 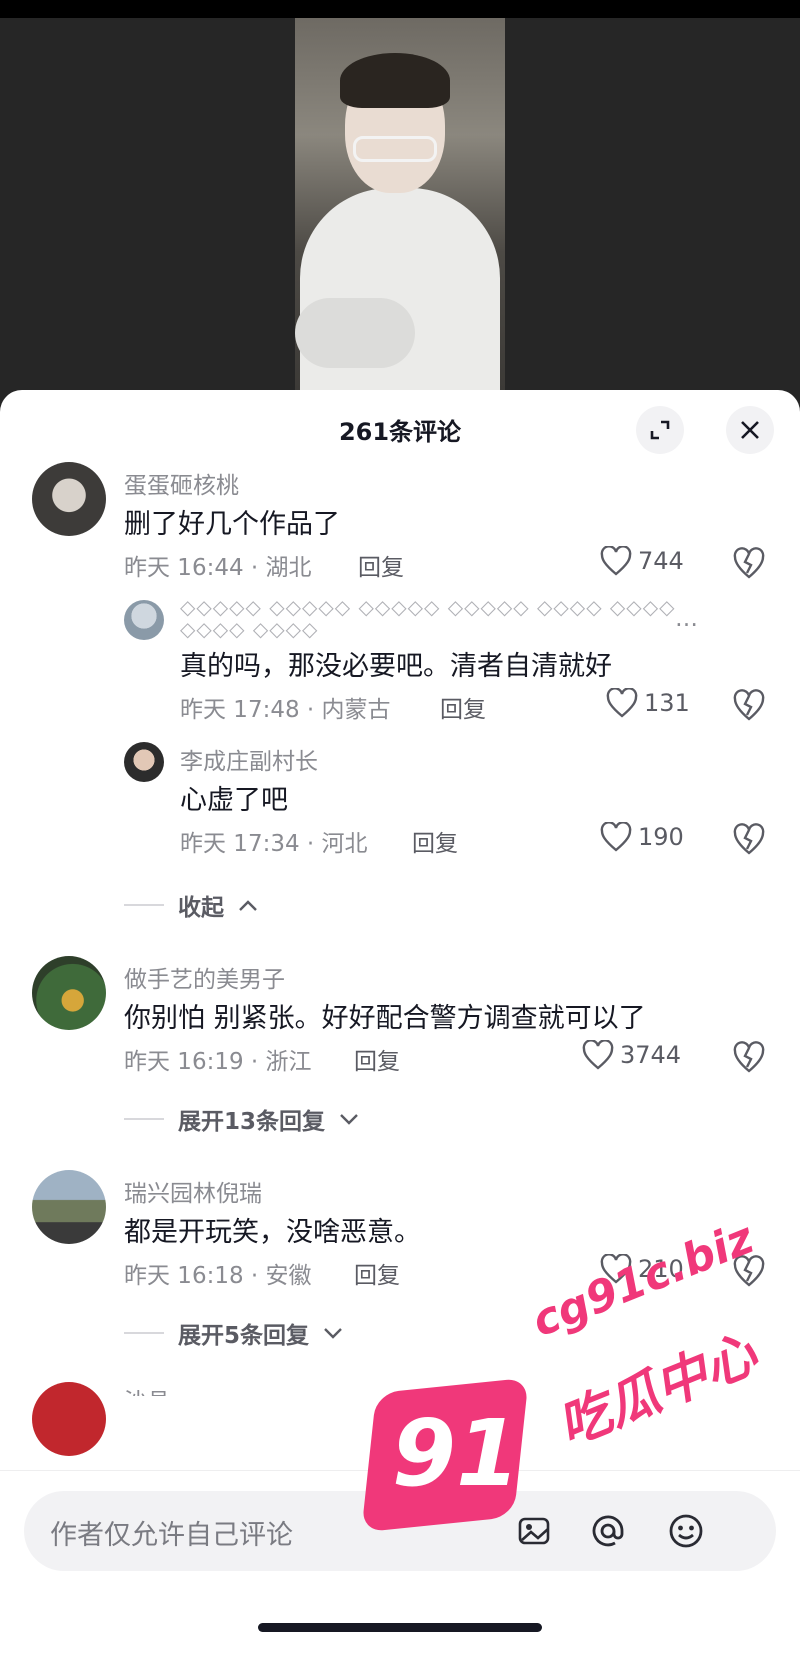 I want to click on collapse-replies-toggle: 收起, so click(x=191, y=905).